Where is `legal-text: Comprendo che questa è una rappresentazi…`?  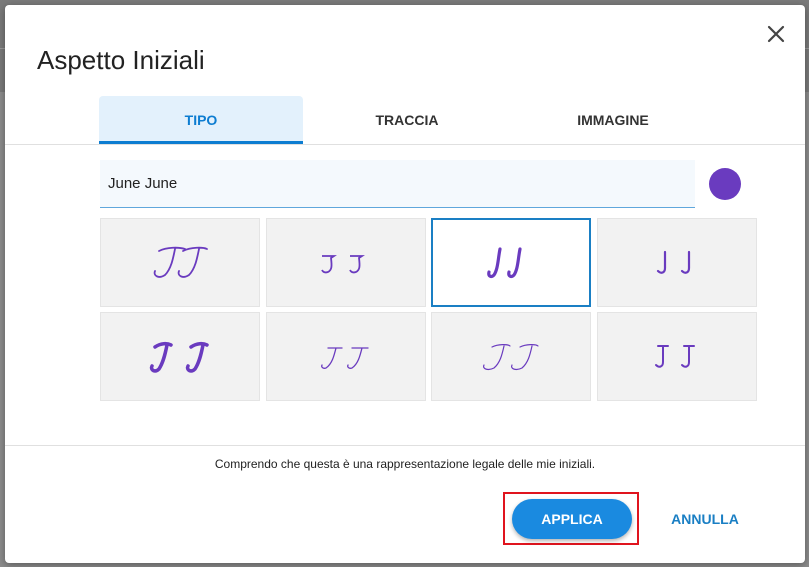 legal-text: Comprendo che questa è una rappresentazi… is located at coordinates (405, 464).